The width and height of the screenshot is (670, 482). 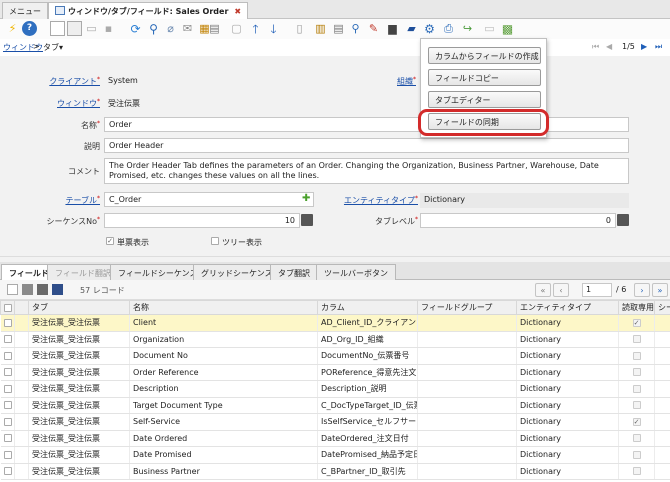 What do you see at coordinates (148, 10) in the screenshot?
I see `window-tab-sales-order: ウィンドウ/タブ/フィールド: Sales Order ✖` at bounding box center [148, 10].